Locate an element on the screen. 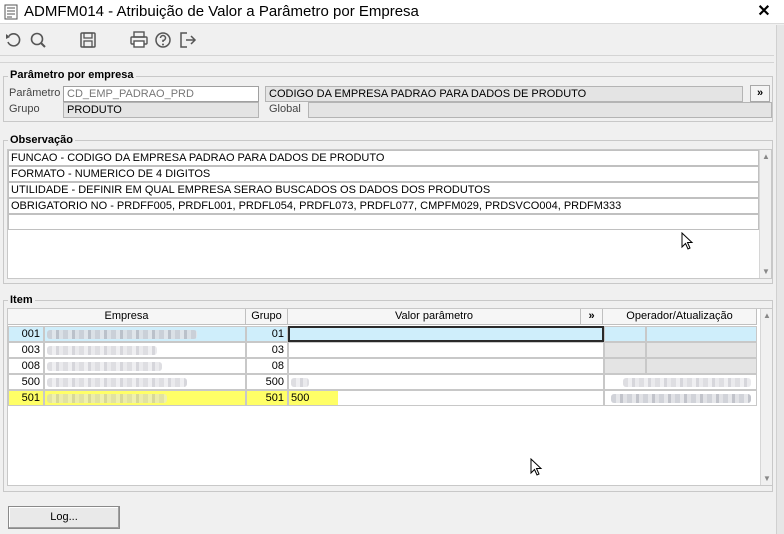 Image resolution: width=784 pixels, height=534 pixels. row-grupo: 03 is located at coordinates (267, 350).